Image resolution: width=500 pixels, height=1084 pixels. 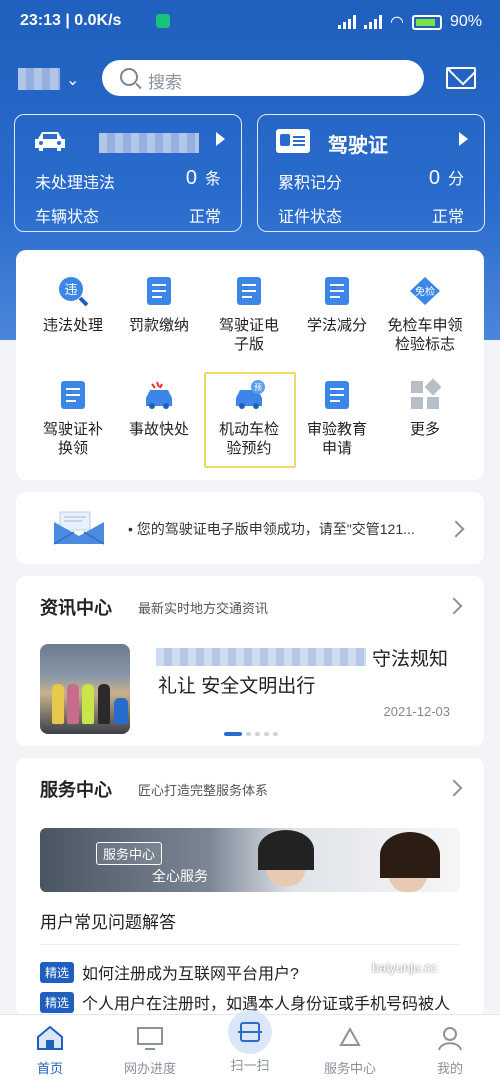 I want to click on violation-icon: 违, so click(x=73, y=291).